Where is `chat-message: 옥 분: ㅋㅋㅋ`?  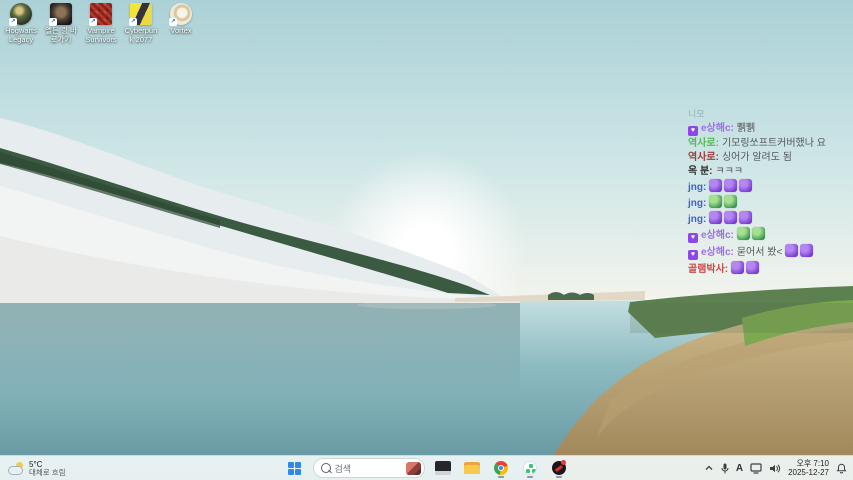
chat-message: 옥 분: ㅋㅋㅋ is located at coordinates (769, 171).